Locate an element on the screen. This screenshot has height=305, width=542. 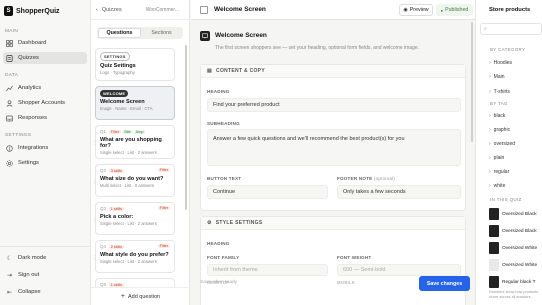
question-title: Pick a color: is located at coordinates (117, 217).